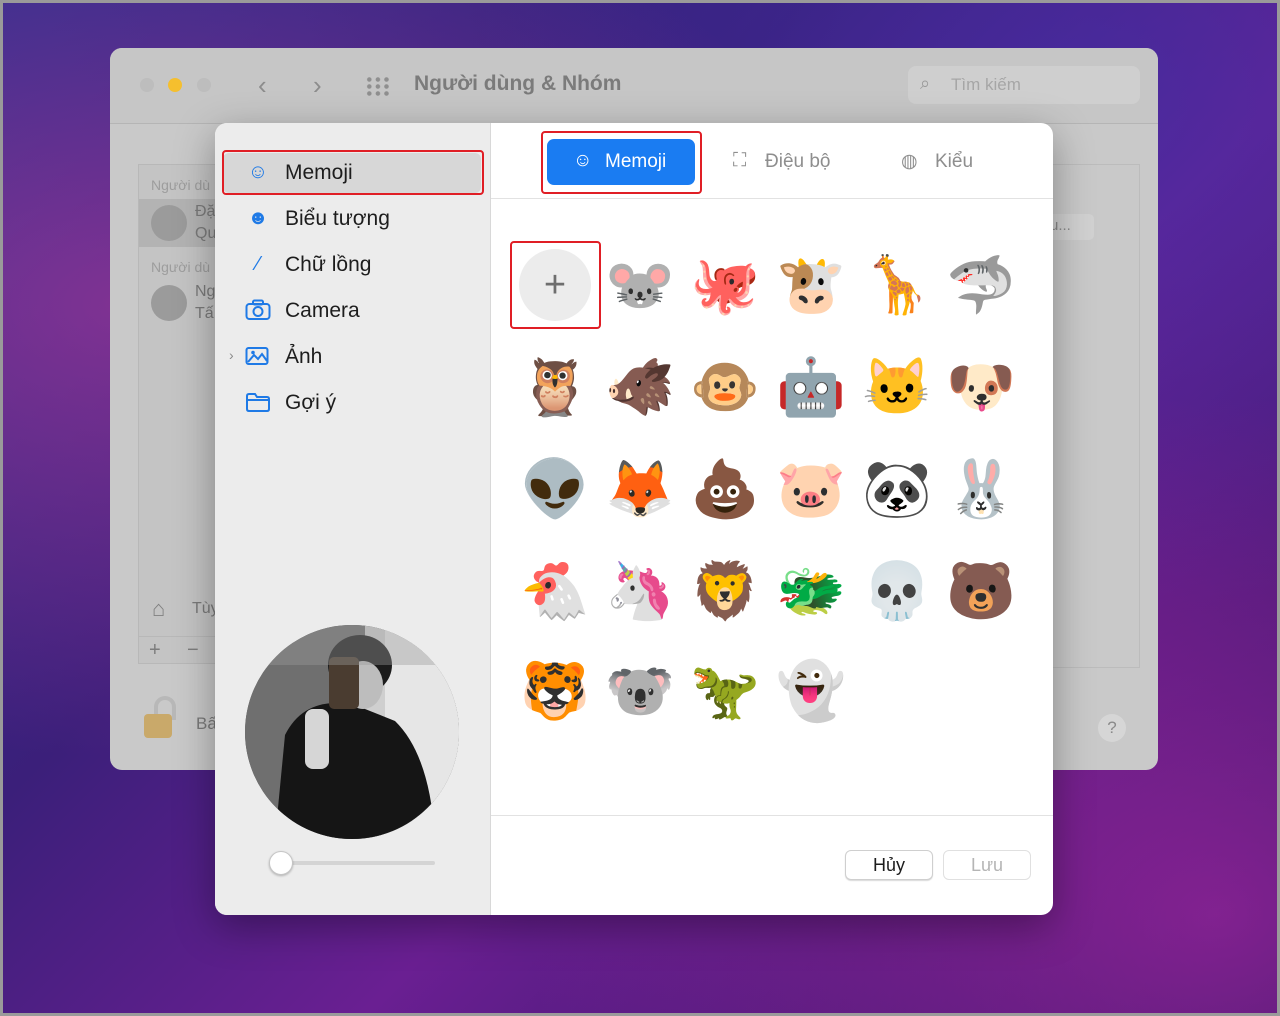 The height and width of the screenshot is (1016, 1280). I want to click on user-name: Đặ, so click(205, 211).